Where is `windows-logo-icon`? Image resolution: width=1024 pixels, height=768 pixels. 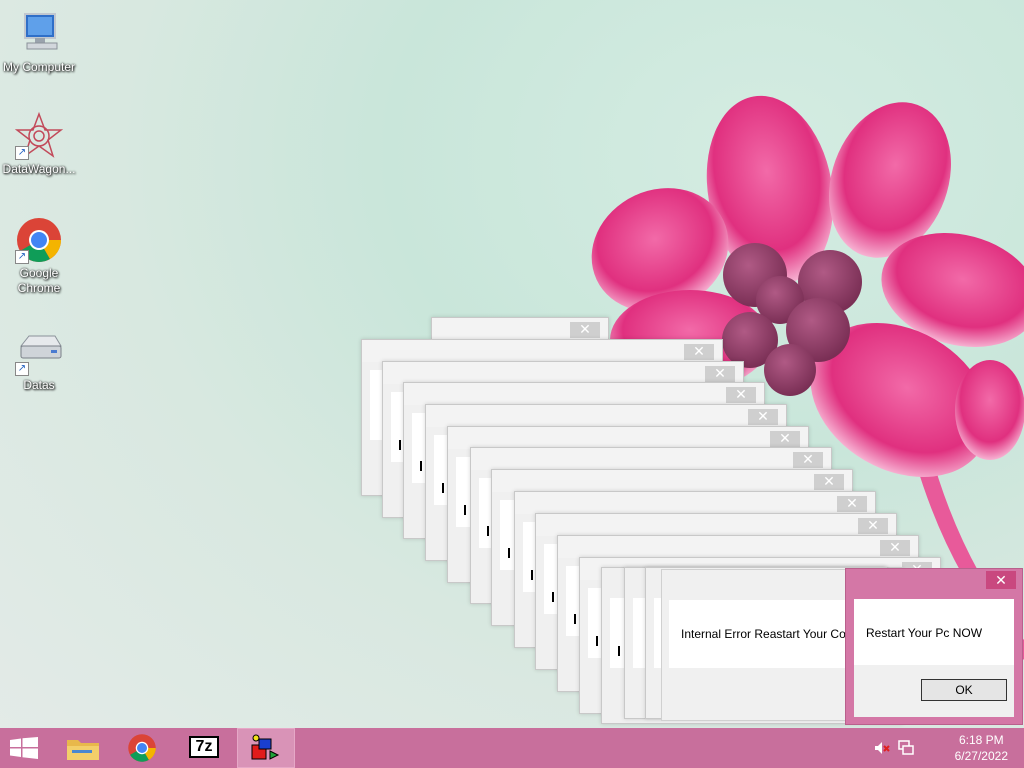 windows-logo-icon is located at coordinates (24, 748).